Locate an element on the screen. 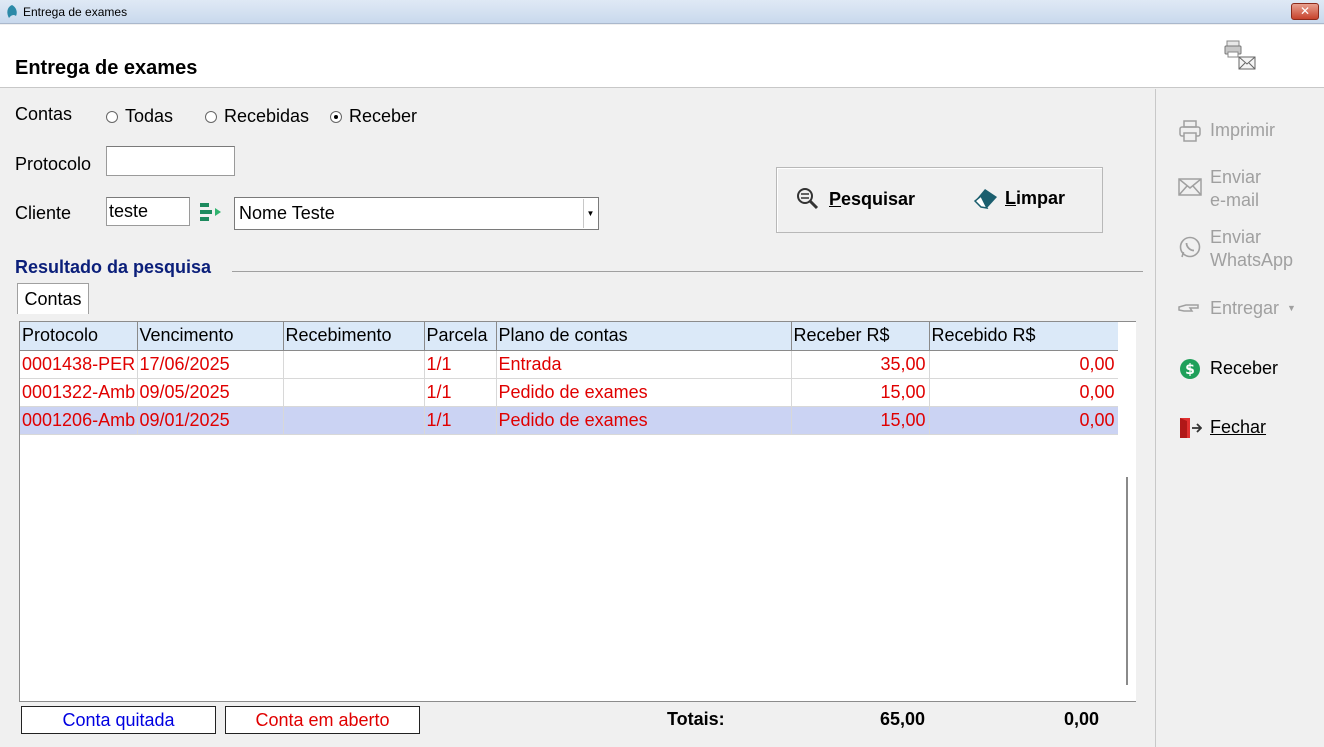  total-receber: 65,00 is located at coordinates (902, 719).